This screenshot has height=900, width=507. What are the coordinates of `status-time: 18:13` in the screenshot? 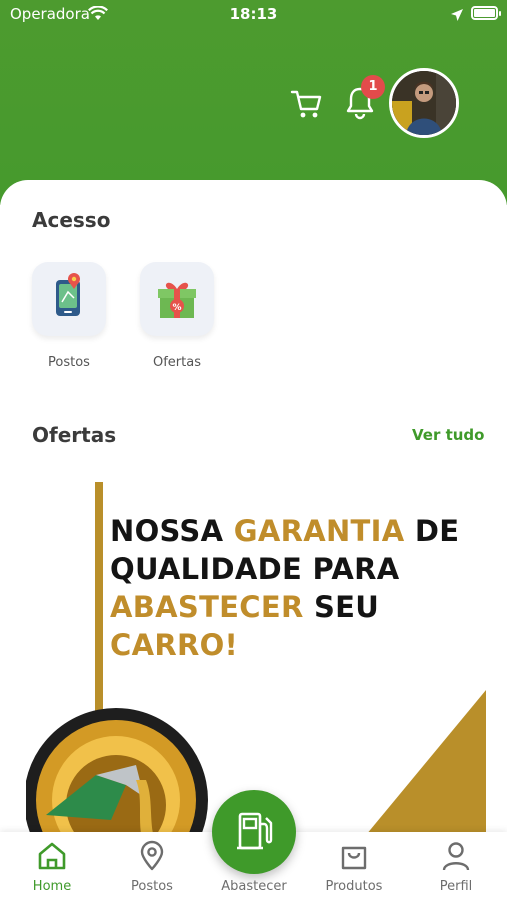 It's located at (253, 14).